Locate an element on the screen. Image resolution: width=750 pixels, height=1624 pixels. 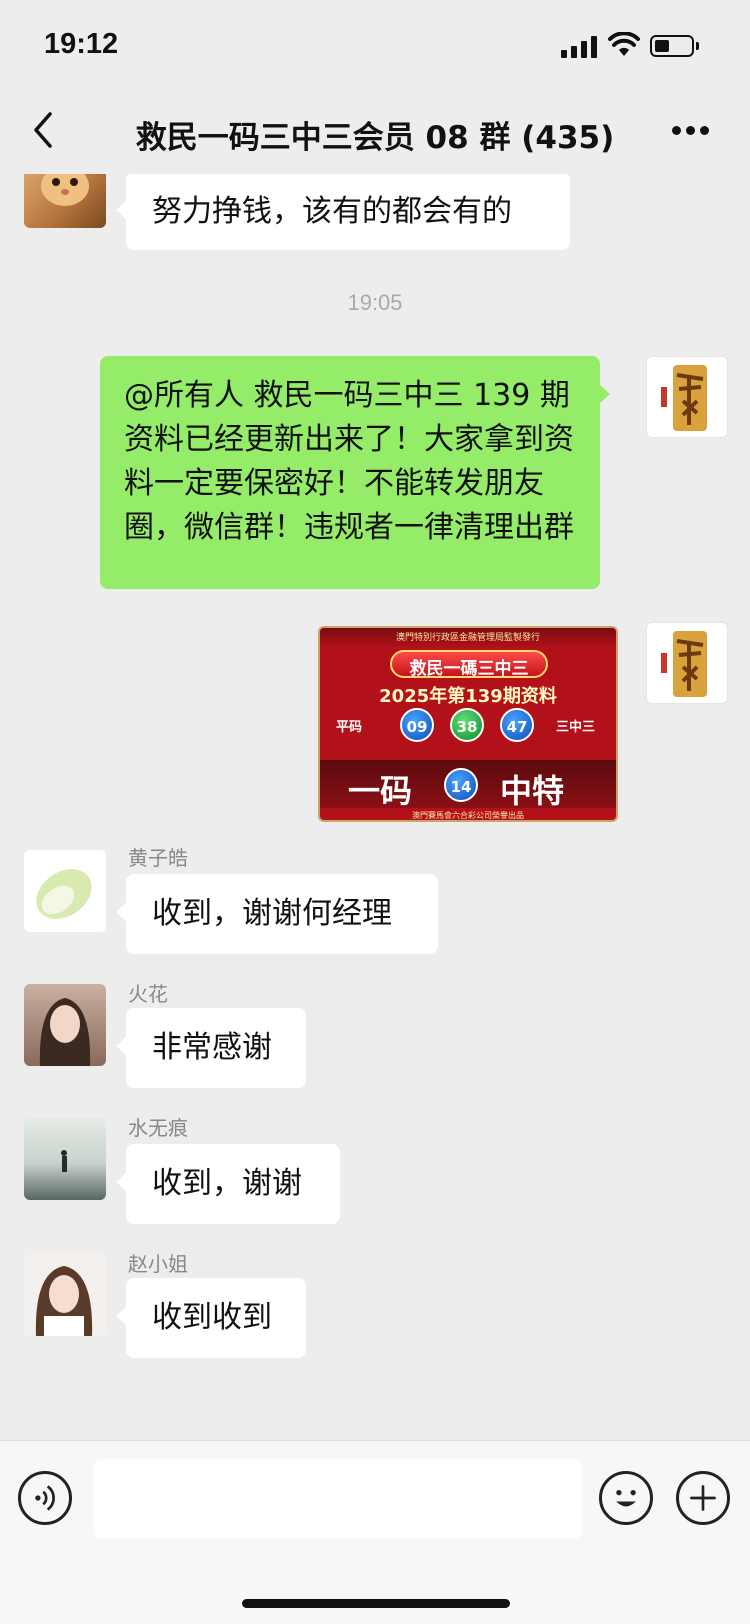
plus-icon is located at coordinates (703, 1498).